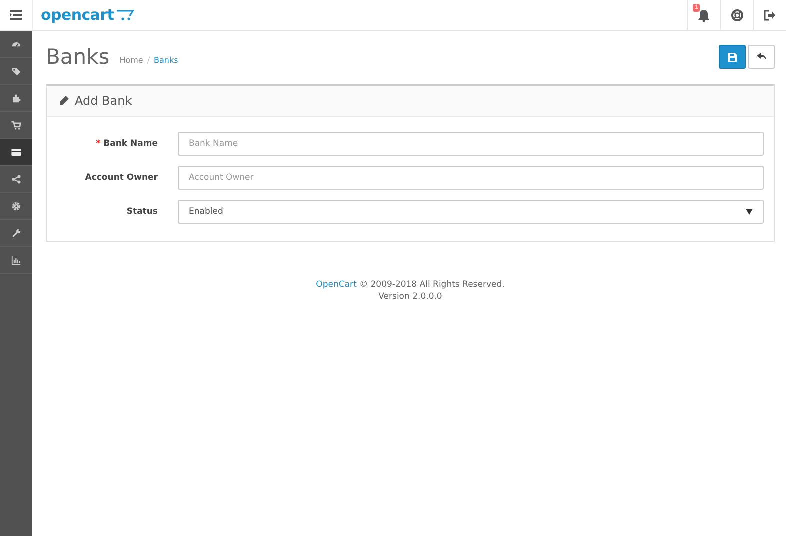 Image resolution: width=786 pixels, height=536 pixels. Describe the element at coordinates (121, 178) in the screenshot. I see `field-label: Account Owner` at that location.